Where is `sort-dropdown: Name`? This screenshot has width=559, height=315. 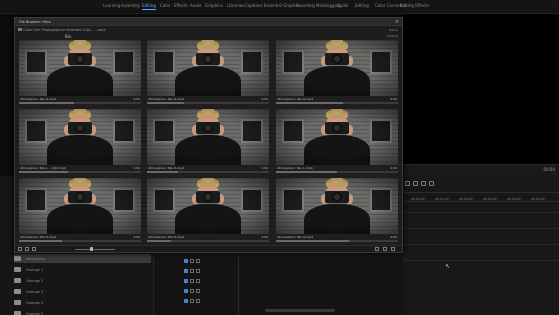
sort-dropdown: Name is located at coordinates (393, 30).